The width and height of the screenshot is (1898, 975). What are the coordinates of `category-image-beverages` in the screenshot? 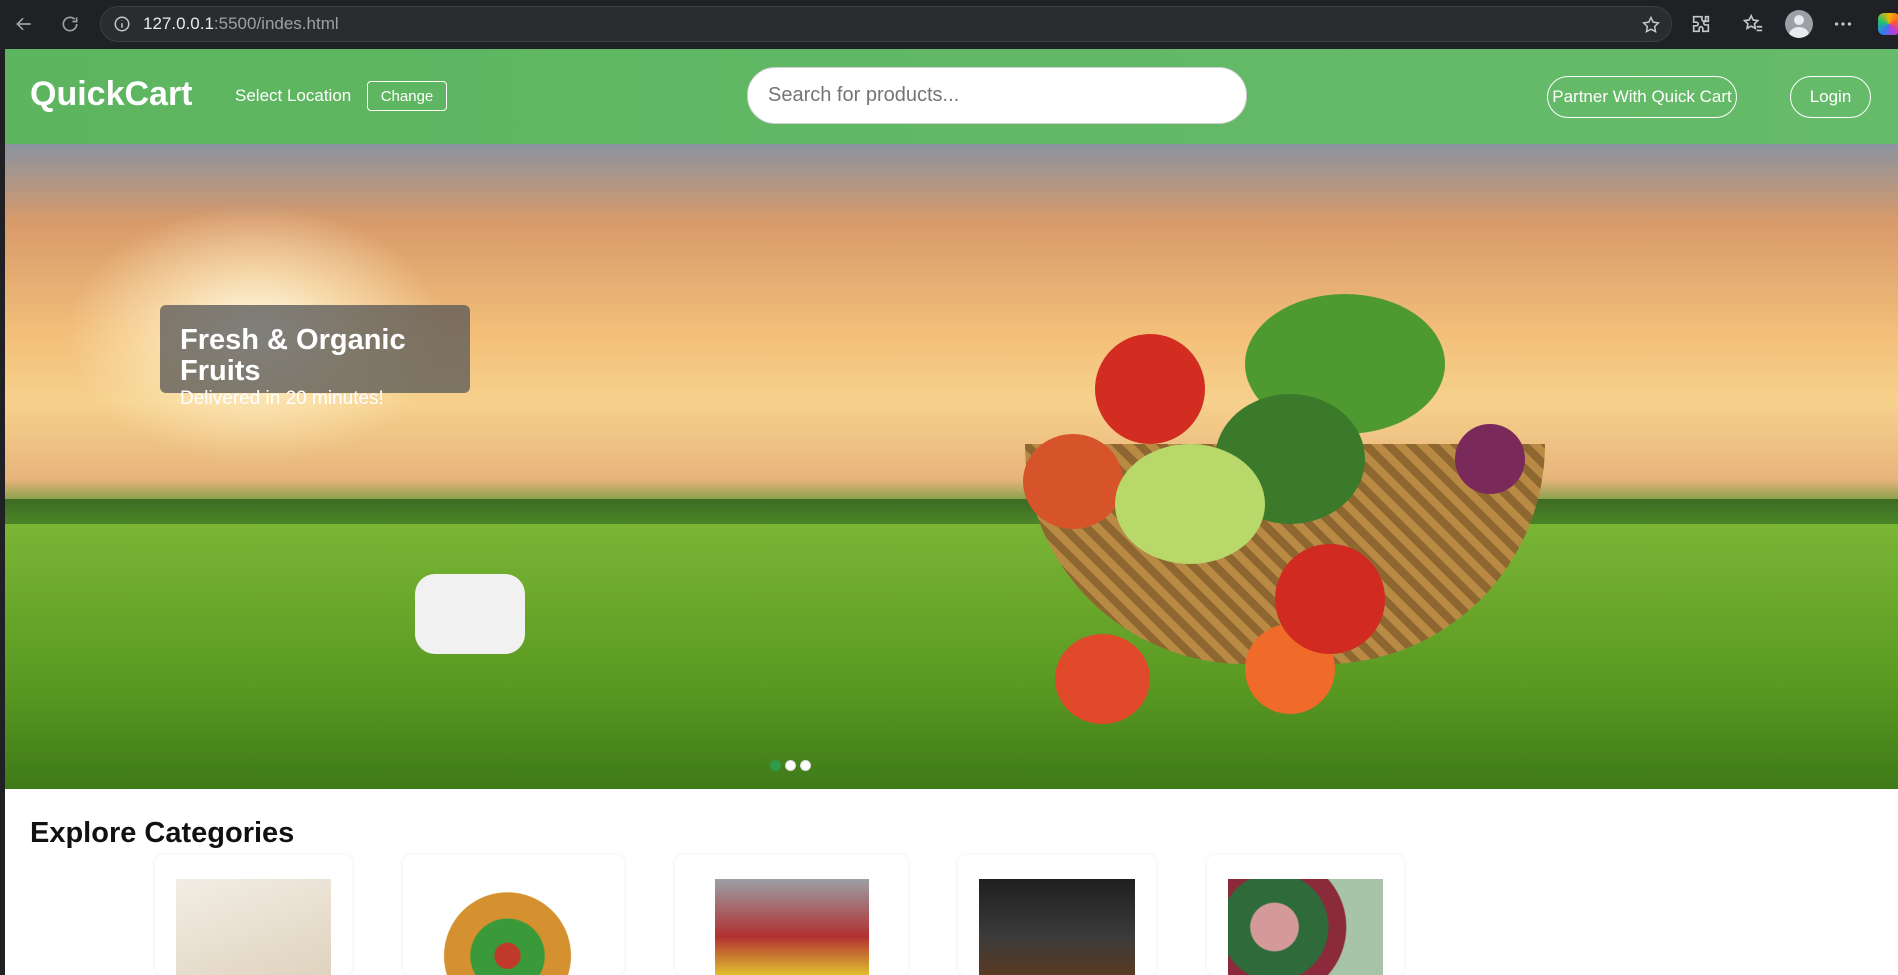 It's located at (792, 927).